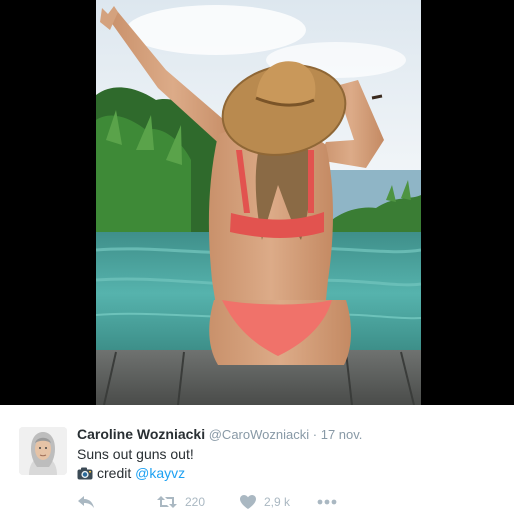  I want to click on author-avatar, so click(43, 451).